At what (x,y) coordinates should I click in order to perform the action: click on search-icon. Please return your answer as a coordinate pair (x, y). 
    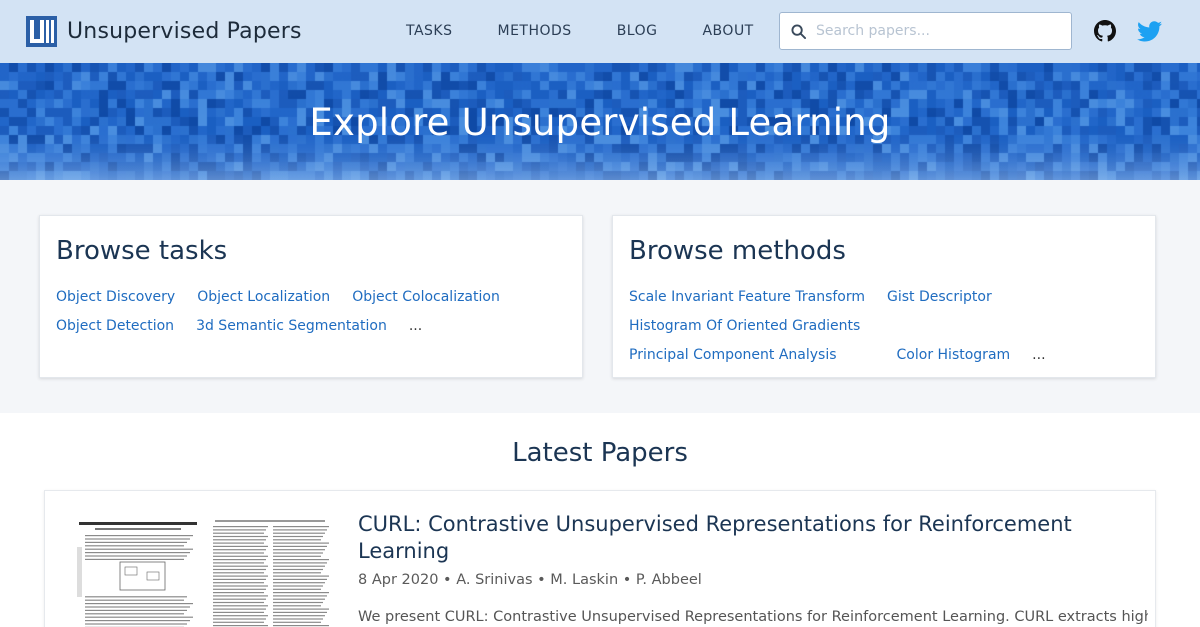
    Looking at the image, I should click on (798, 31).